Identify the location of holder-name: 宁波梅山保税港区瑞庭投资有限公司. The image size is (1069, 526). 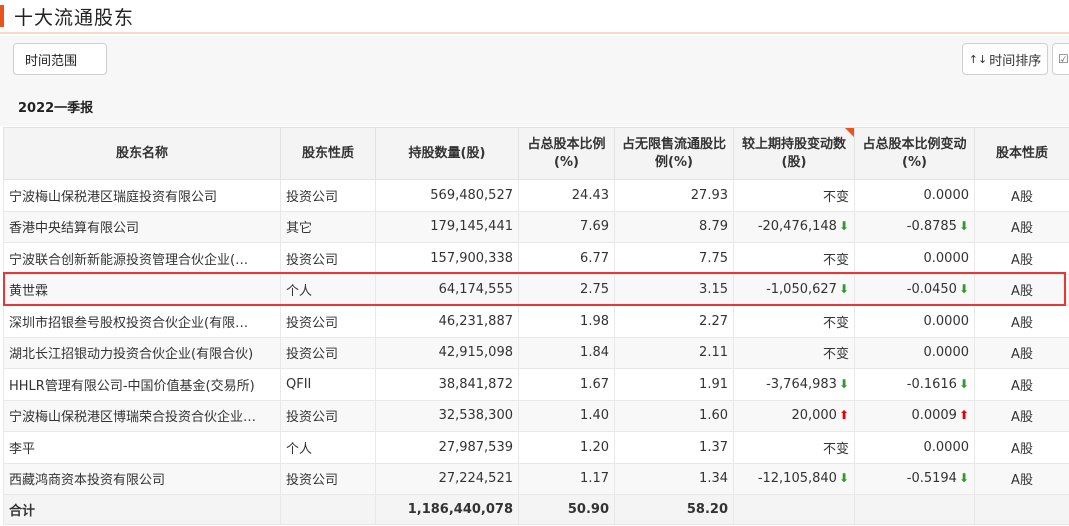
(142, 195).